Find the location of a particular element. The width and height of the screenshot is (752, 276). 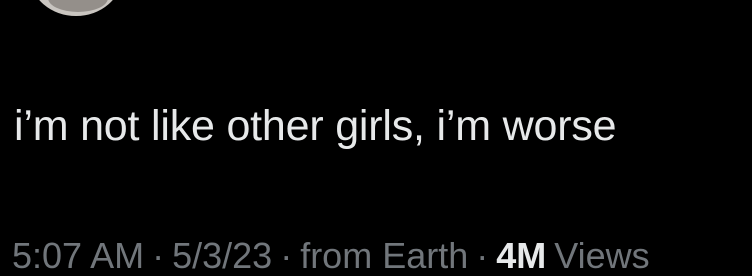

tweet-text: i’m not like other girls, i’m worse is located at coordinates (315, 126).